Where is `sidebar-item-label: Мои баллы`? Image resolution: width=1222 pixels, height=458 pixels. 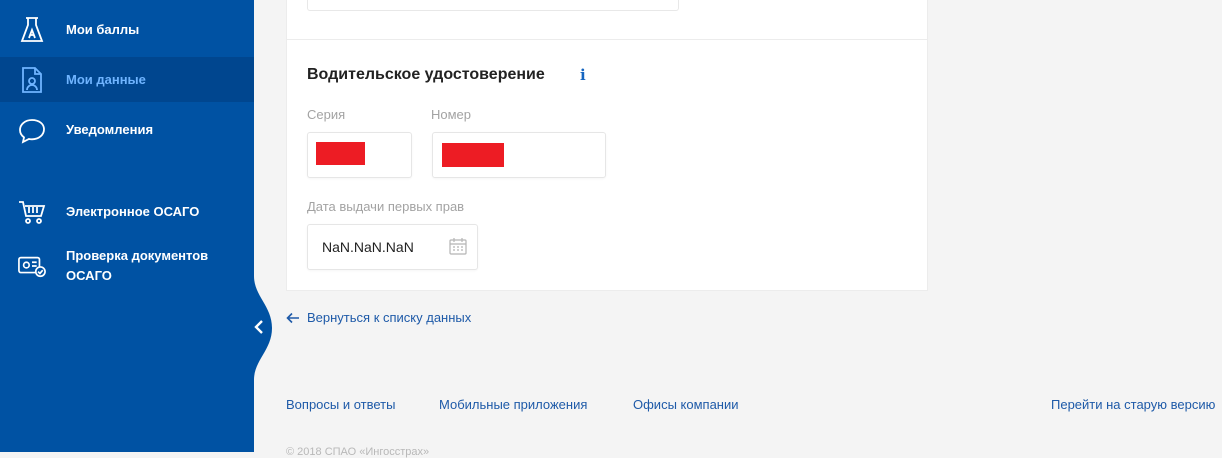 sidebar-item-label: Мои баллы is located at coordinates (103, 29).